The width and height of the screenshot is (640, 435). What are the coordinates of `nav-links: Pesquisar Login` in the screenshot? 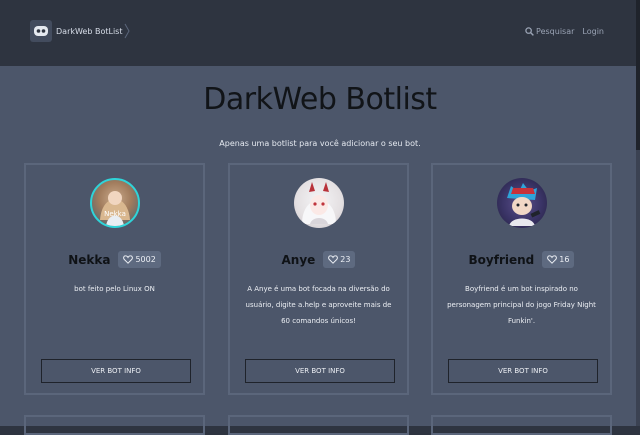 It's located at (564, 31).